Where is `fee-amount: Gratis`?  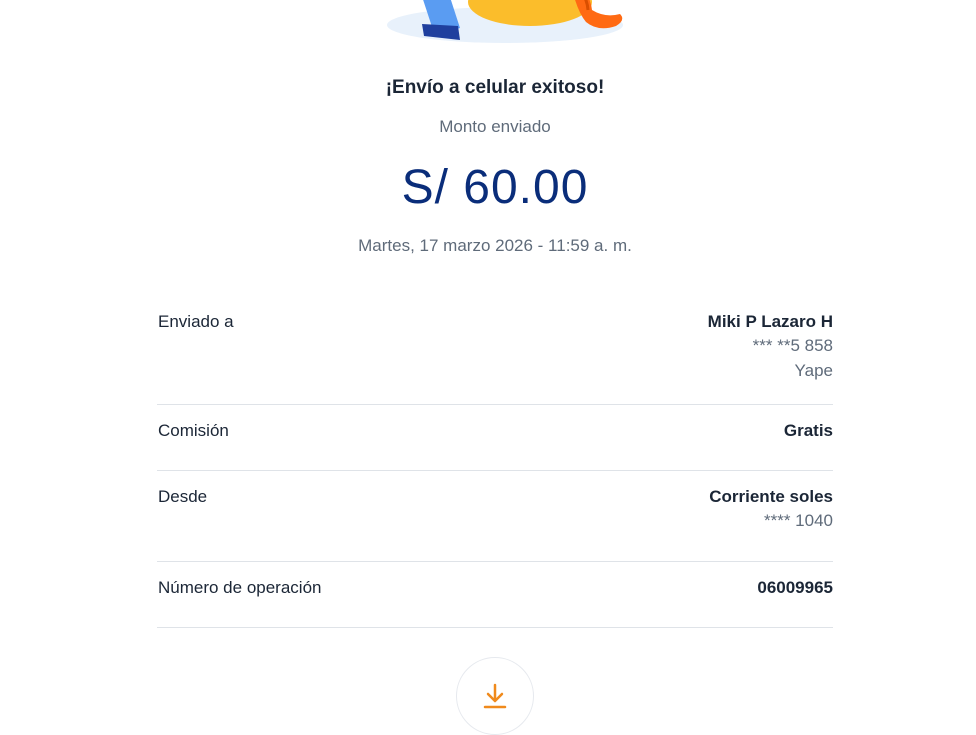
fee-amount: Gratis is located at coordinates (808, 430).